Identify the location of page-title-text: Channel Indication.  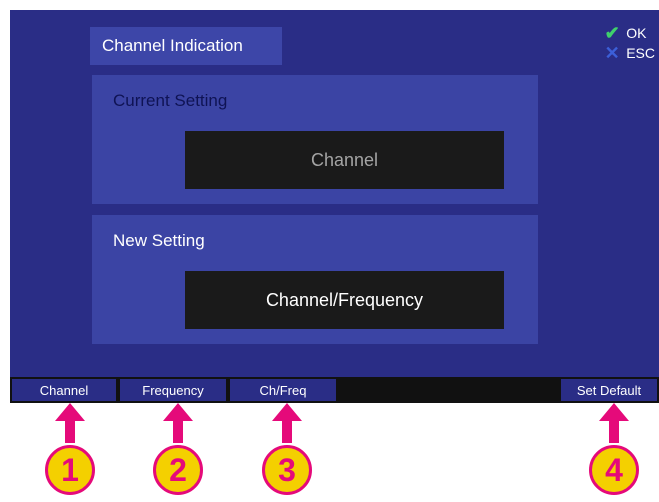
(172, 45).